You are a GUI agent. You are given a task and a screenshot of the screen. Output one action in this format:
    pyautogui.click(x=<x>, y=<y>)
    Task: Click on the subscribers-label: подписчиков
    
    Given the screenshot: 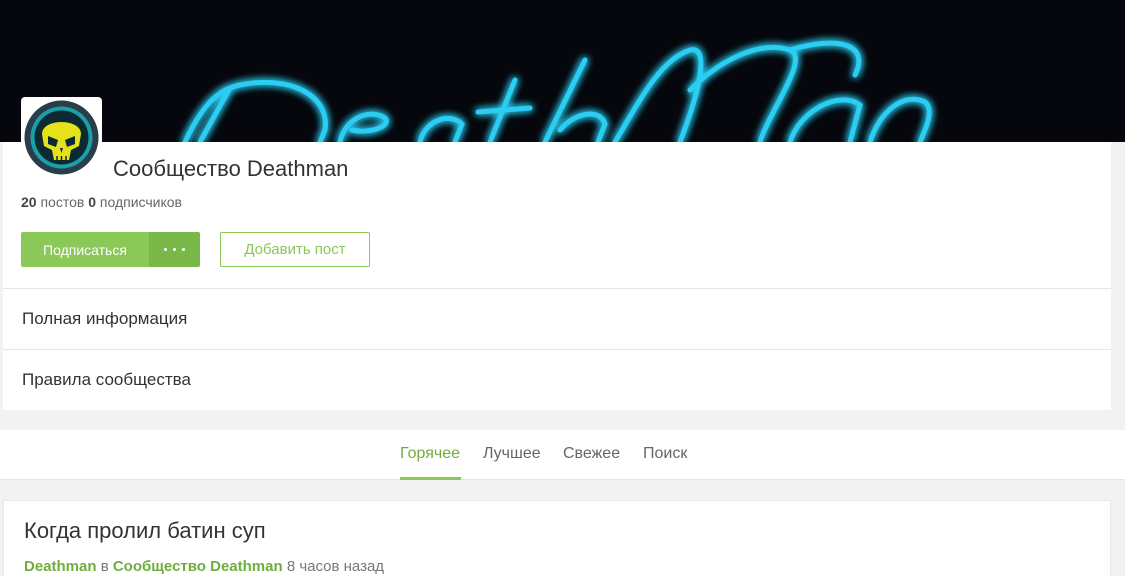 What is the action you would take?
    pyautogui.click(x=140, y=202)
    